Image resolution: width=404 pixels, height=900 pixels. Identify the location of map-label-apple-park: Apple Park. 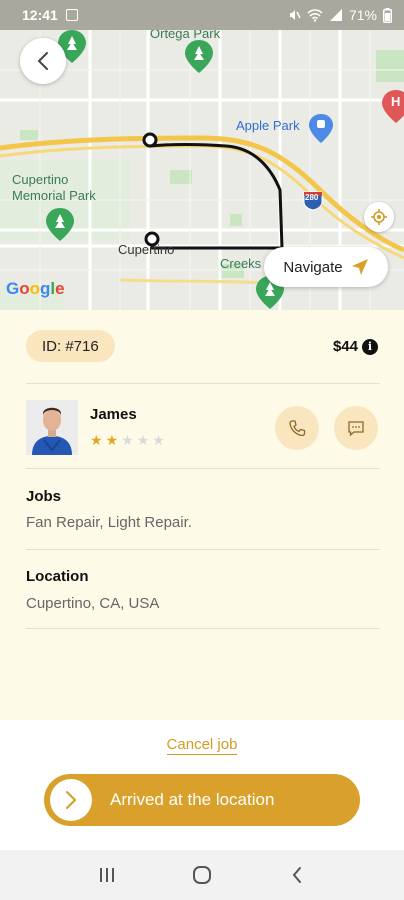
(268, 125).